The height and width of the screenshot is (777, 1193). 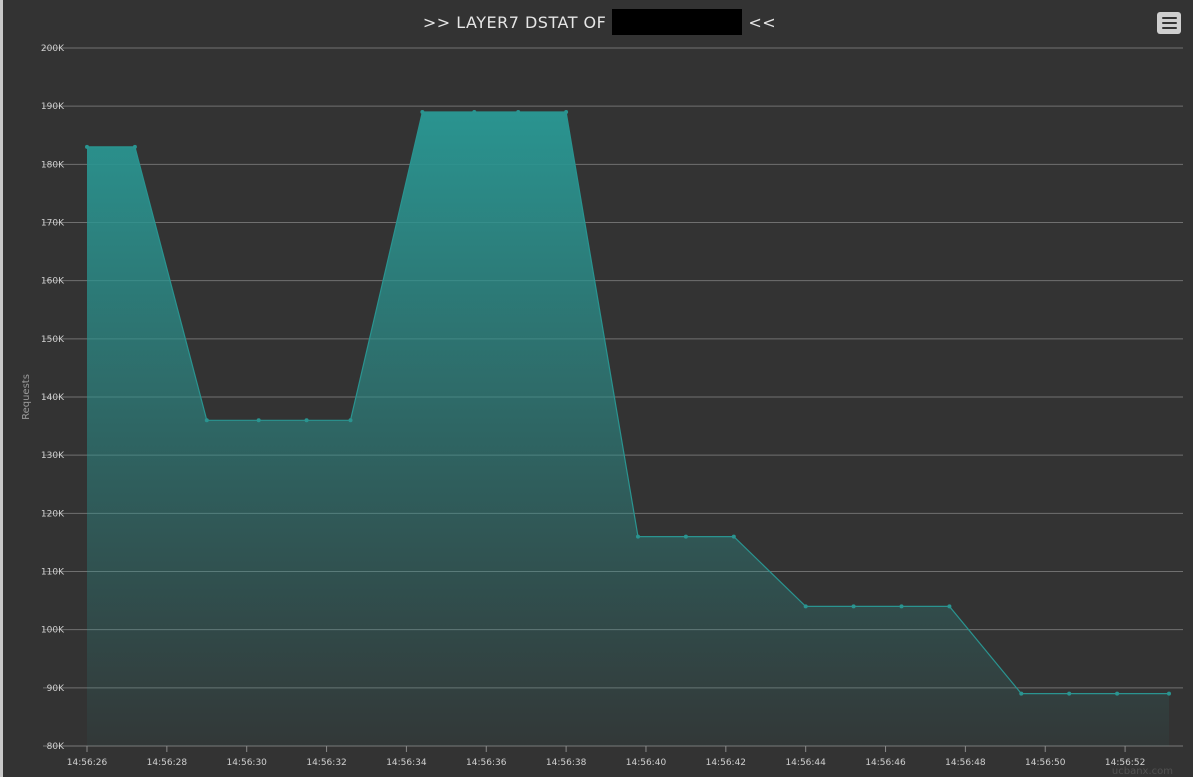 I want to click on y-tick-label: 80K, so click(x=56, y=747).